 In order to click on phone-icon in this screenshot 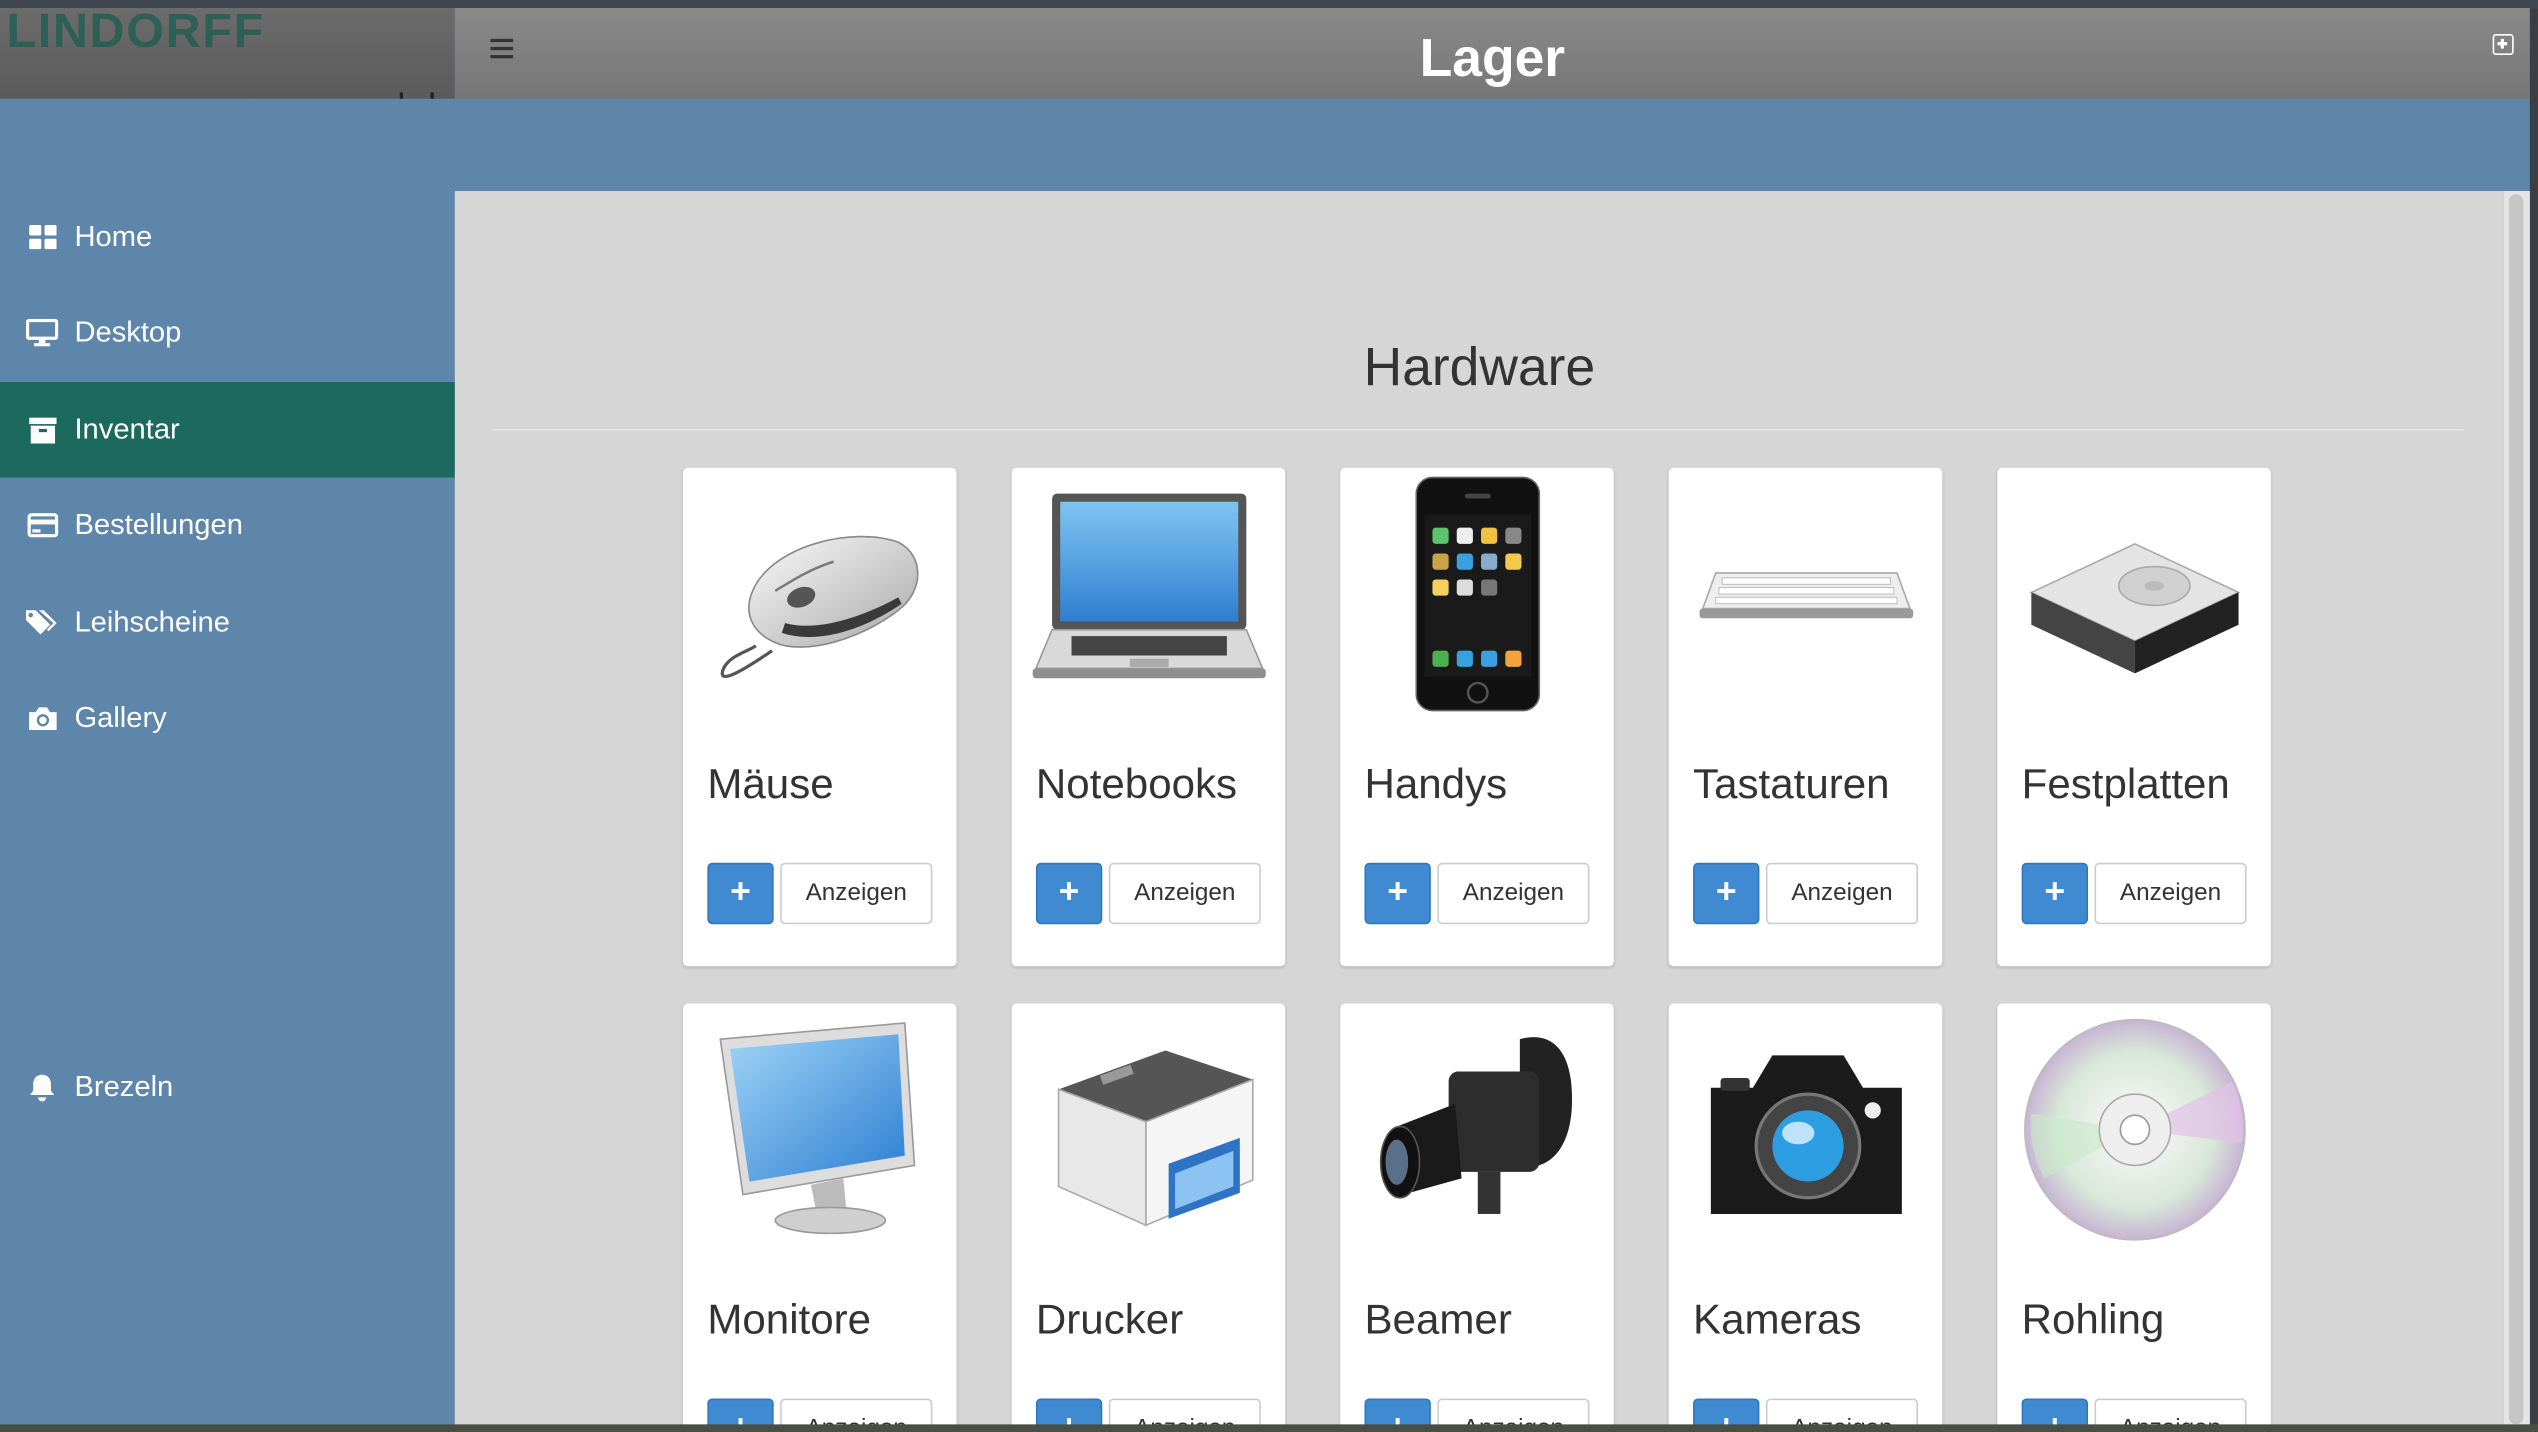, I will do `click(1476, 594)`.